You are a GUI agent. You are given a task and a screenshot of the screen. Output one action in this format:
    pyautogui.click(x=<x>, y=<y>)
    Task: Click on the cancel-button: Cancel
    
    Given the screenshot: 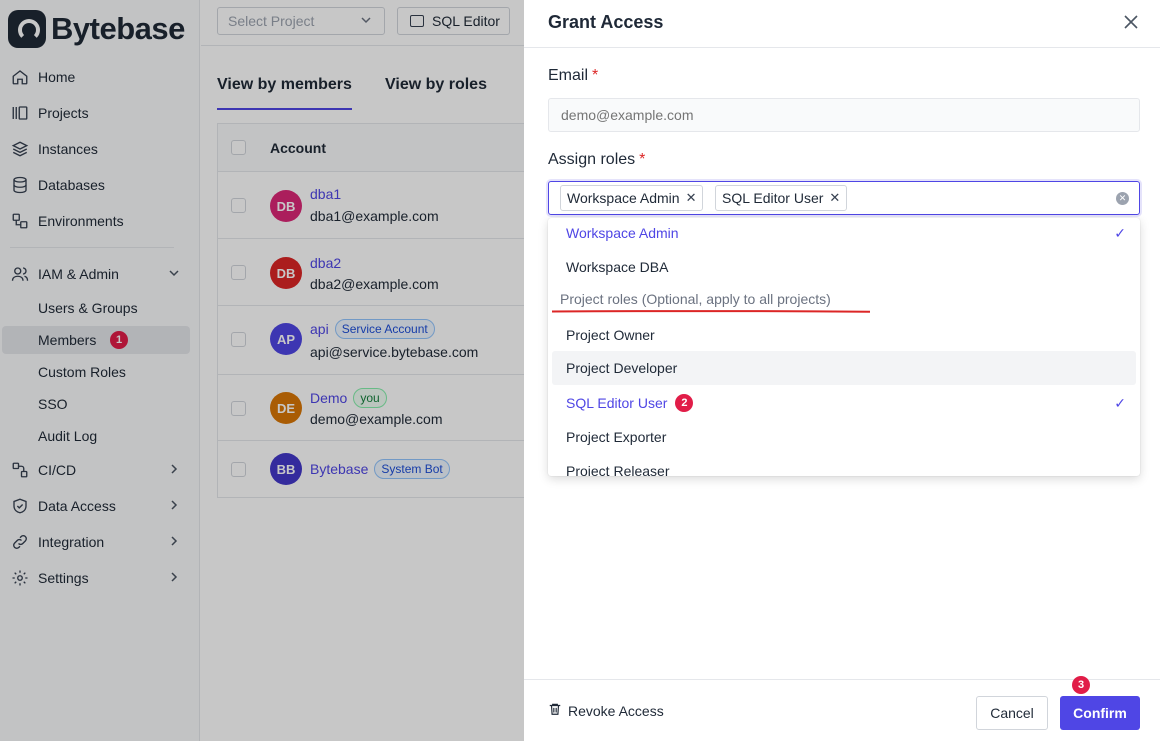 What is the action you would take?
    pyautogui.click(x=1012, y=713)
    